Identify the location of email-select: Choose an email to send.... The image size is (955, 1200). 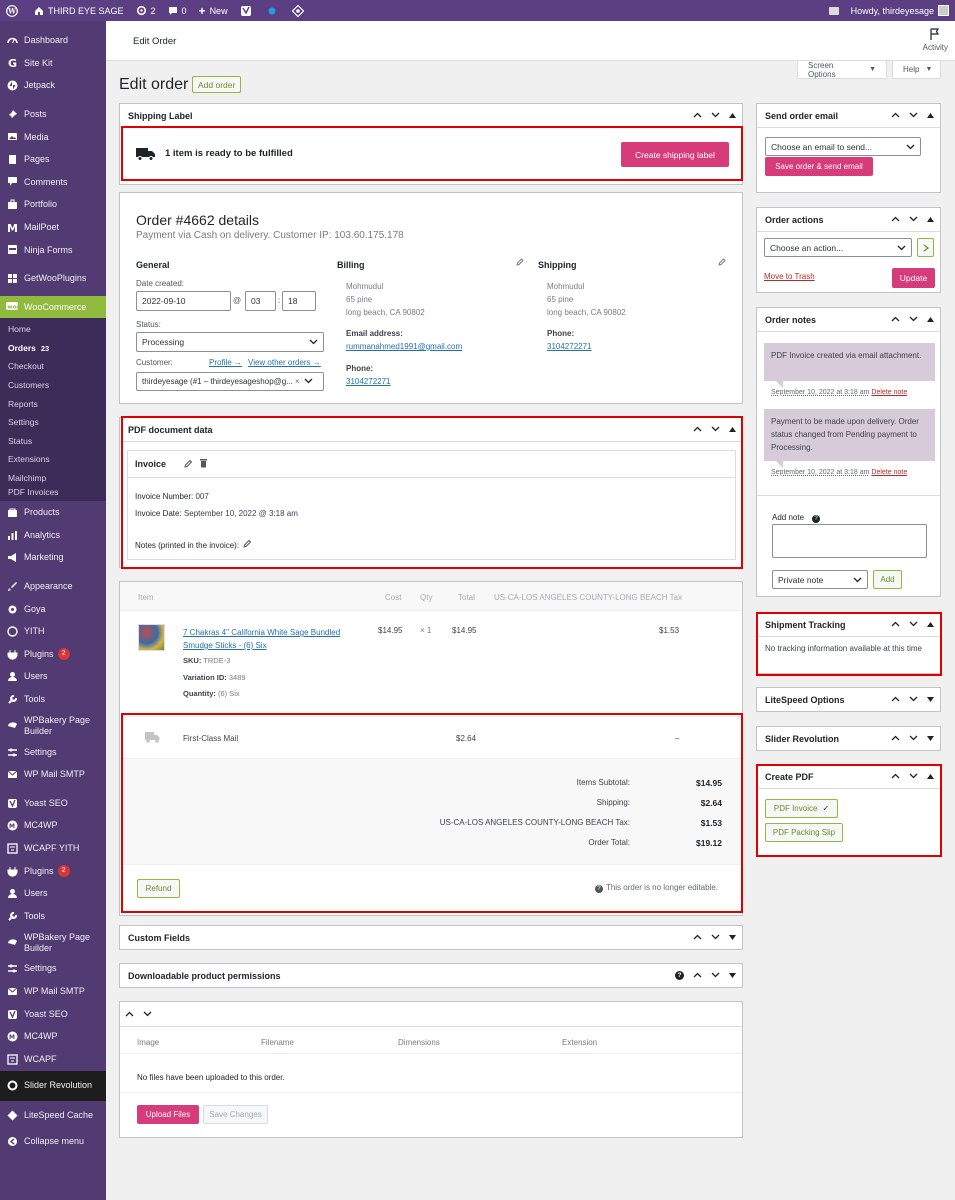
(843, 146).